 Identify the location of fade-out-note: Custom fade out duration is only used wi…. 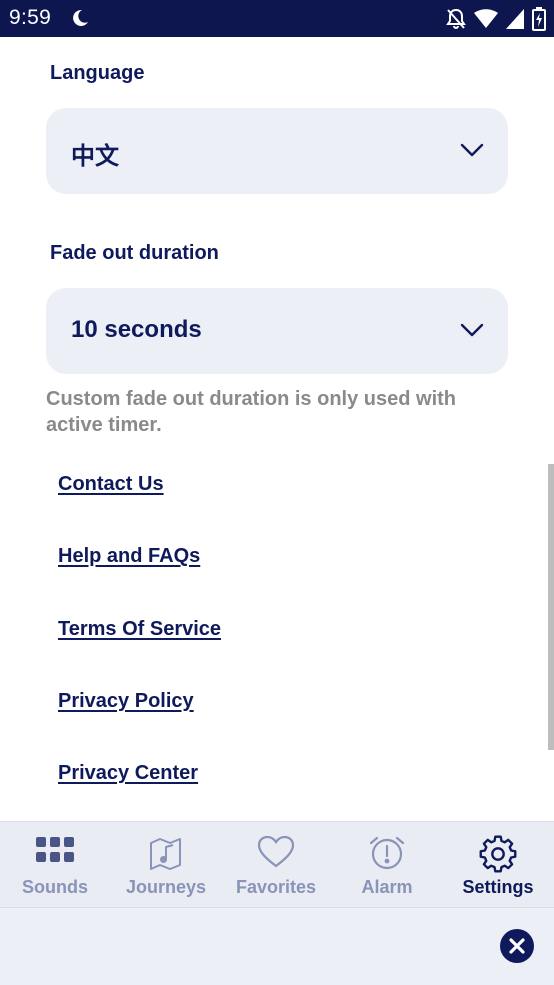
(251, 412).